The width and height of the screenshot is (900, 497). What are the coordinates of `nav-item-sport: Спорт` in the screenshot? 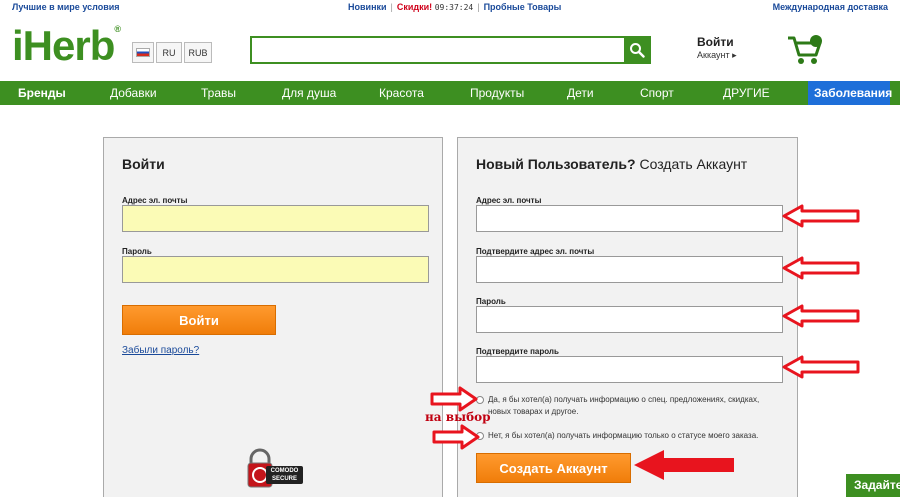 It's located at (657, 93).